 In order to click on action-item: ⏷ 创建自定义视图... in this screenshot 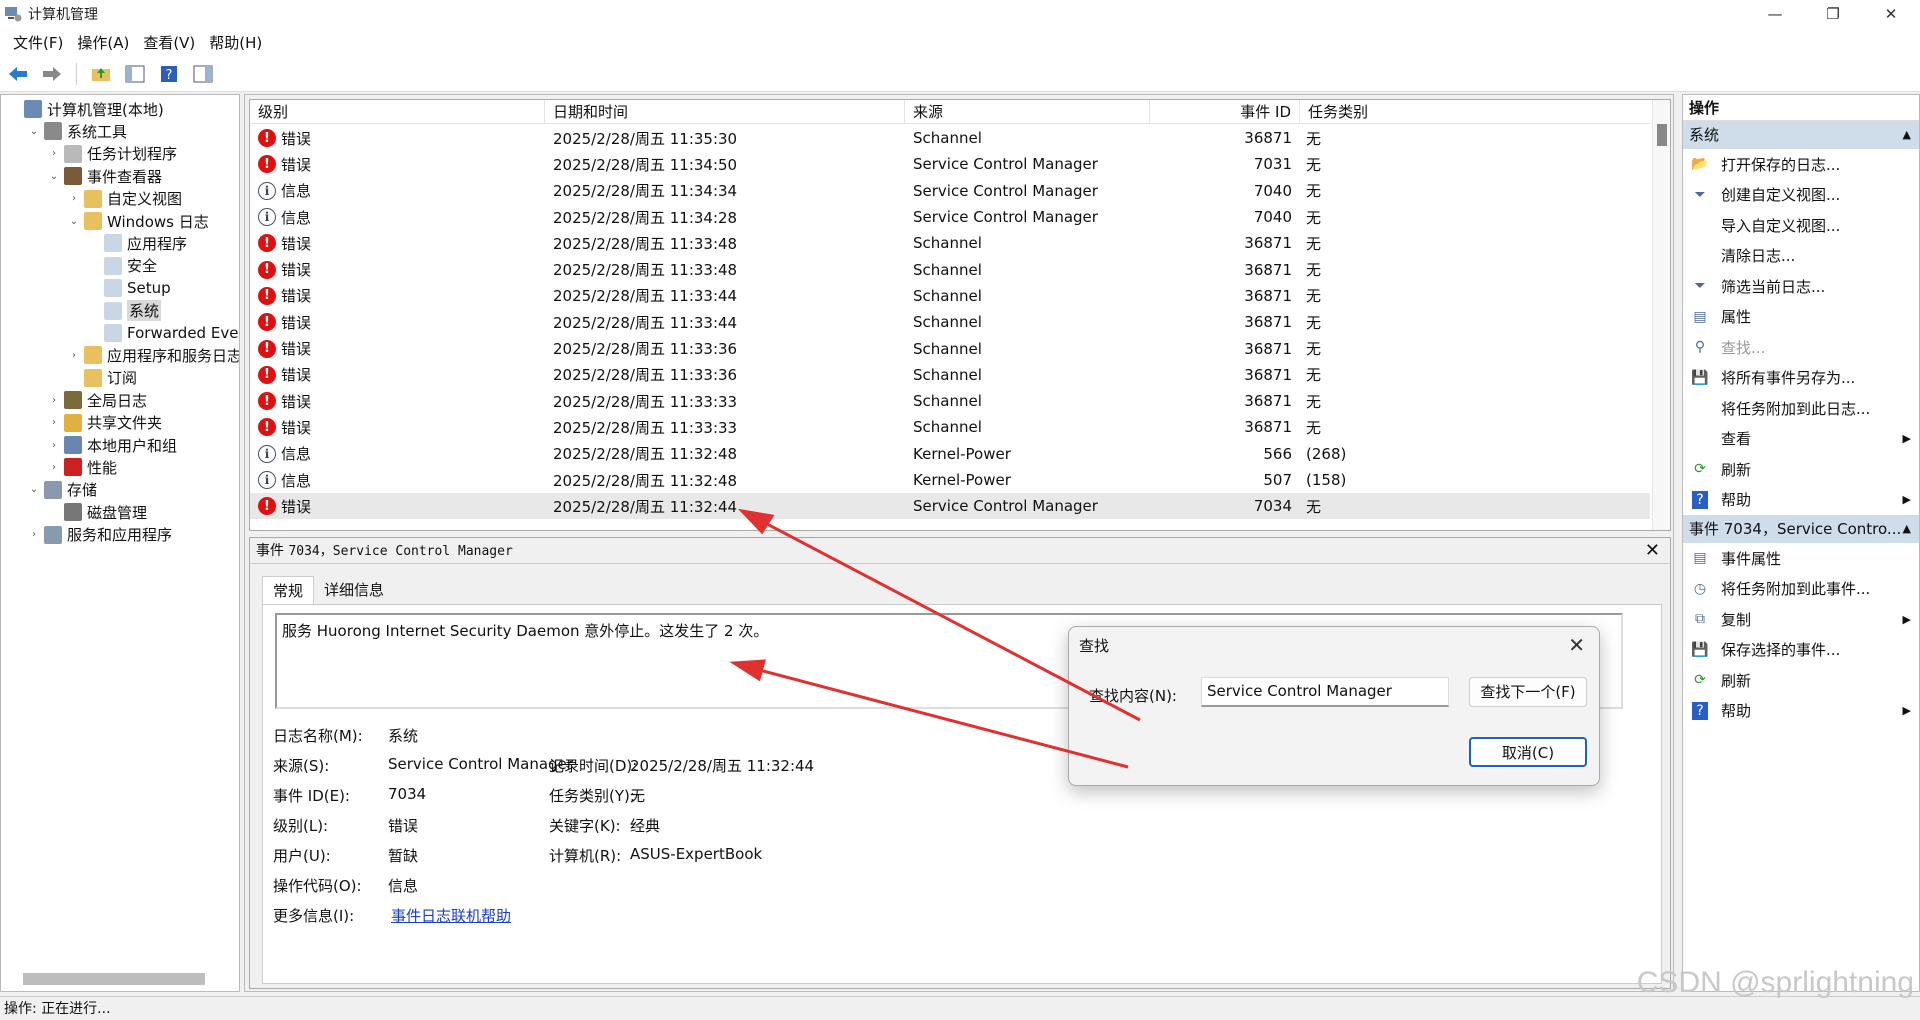, I will do `click(1801, 195)`.